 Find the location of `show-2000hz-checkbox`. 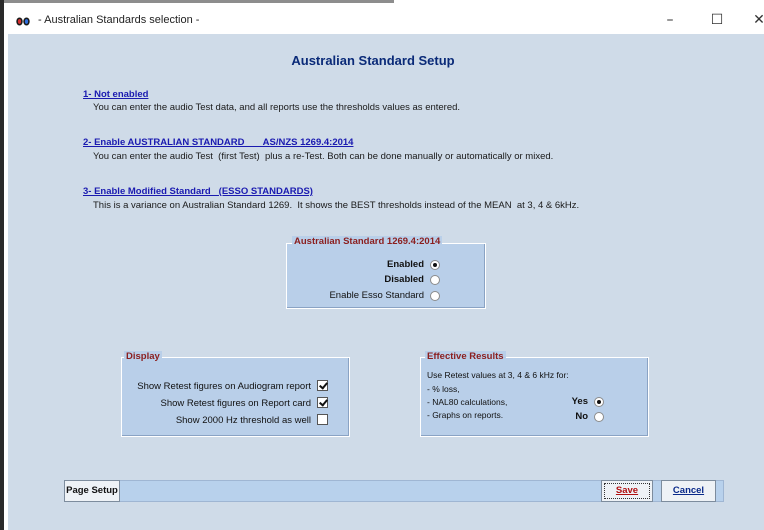

show-2000hz-checkbox is located at coordinates (322, 419).